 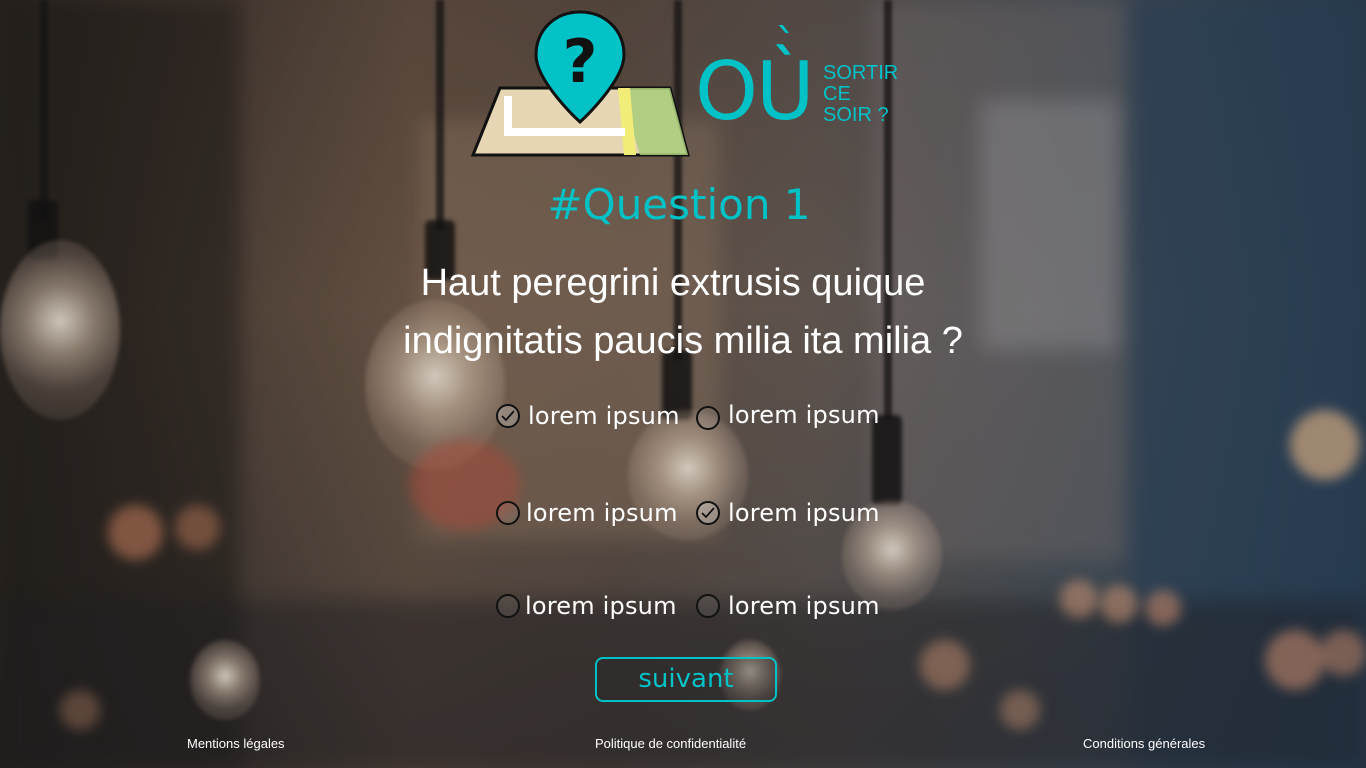 What do you see at coordinates (861, 73) in the screenshot?
I see `brand-tagline-line: SORTIR` at bounding box center [861, 73].